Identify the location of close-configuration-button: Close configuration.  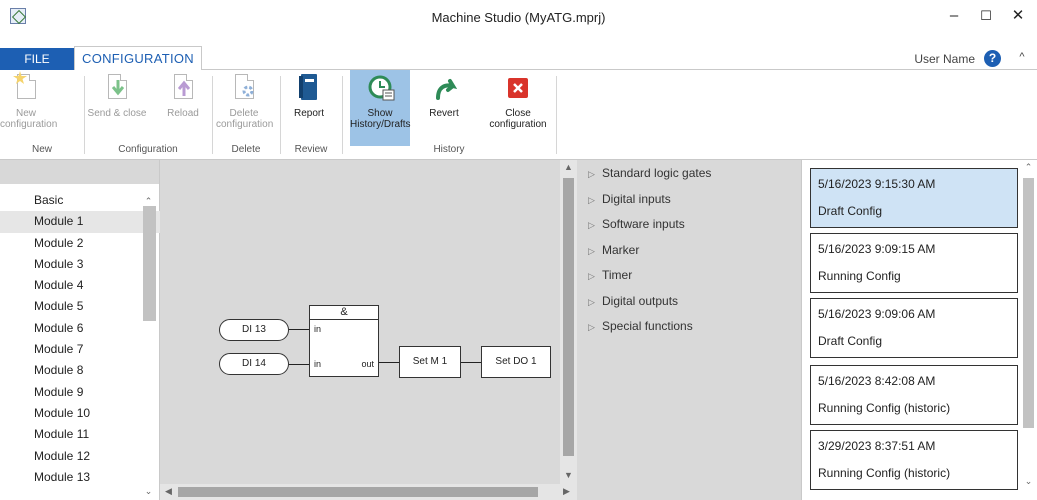
(518, 109).